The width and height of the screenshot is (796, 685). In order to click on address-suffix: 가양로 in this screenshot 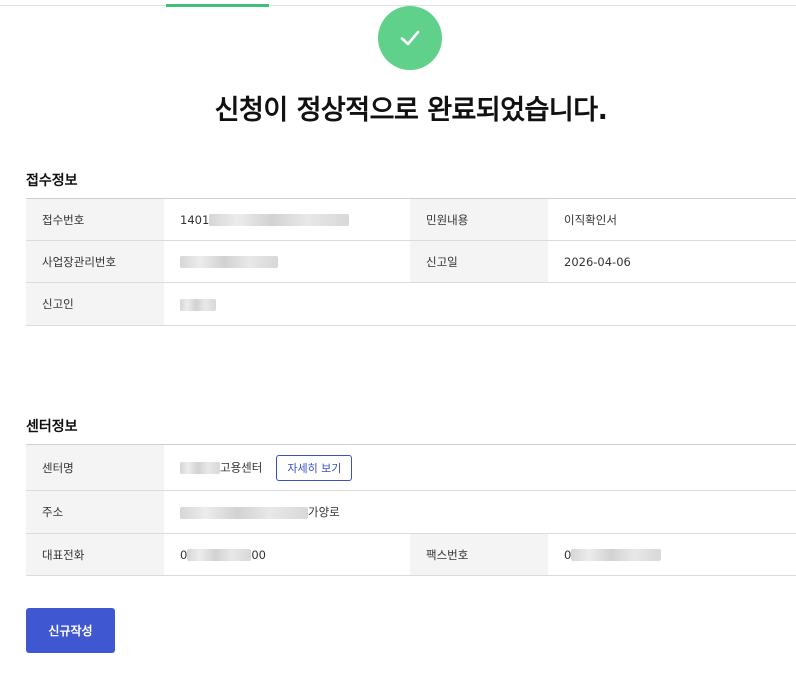, I will do `click(324, 512)`.